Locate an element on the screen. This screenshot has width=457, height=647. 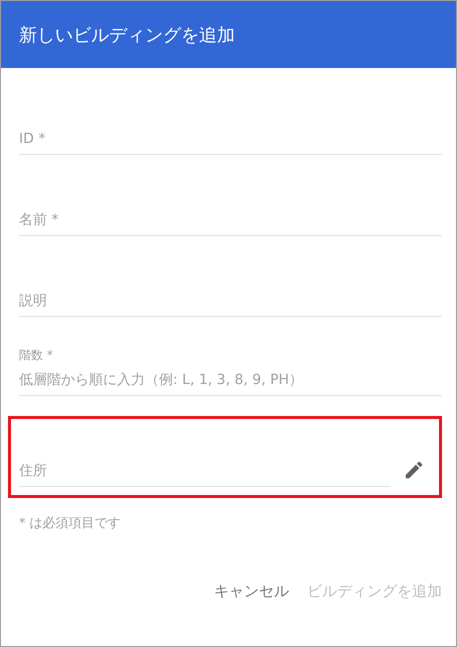
field-label: 階数 * is located at coordinates (36, 355).